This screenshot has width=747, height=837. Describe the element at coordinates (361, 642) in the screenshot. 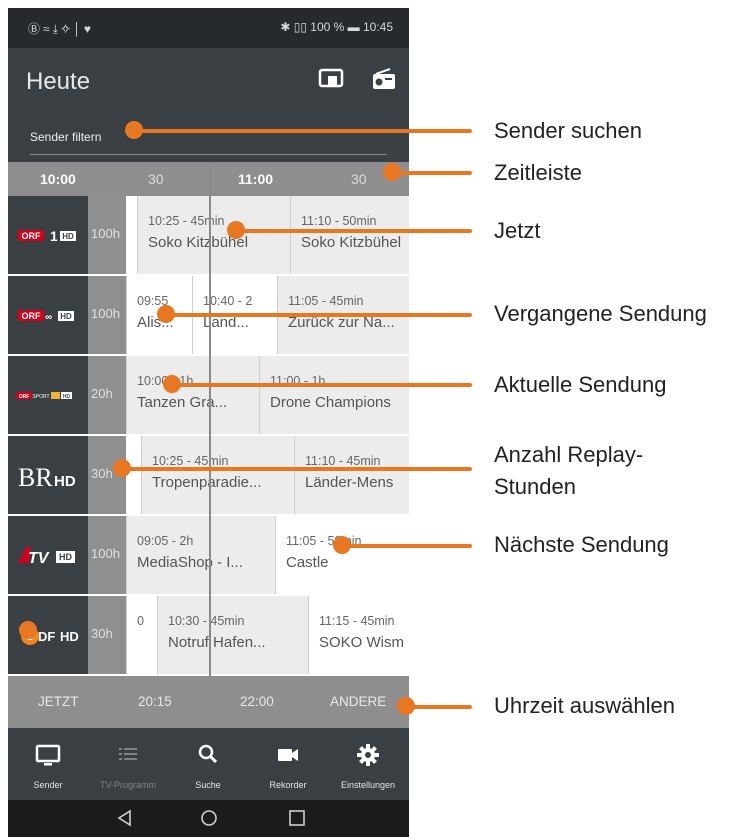

I see `program-title: SOKO Wism` at that location.